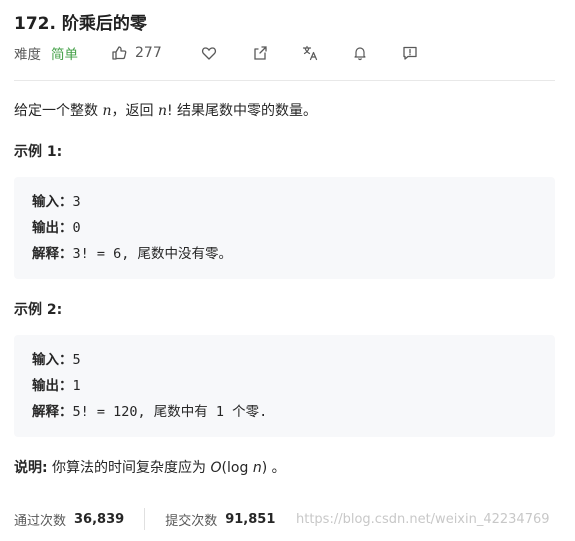 The width and height of the screenshot is (575, 541). I want to click on bell-icon, so click(360, 53).